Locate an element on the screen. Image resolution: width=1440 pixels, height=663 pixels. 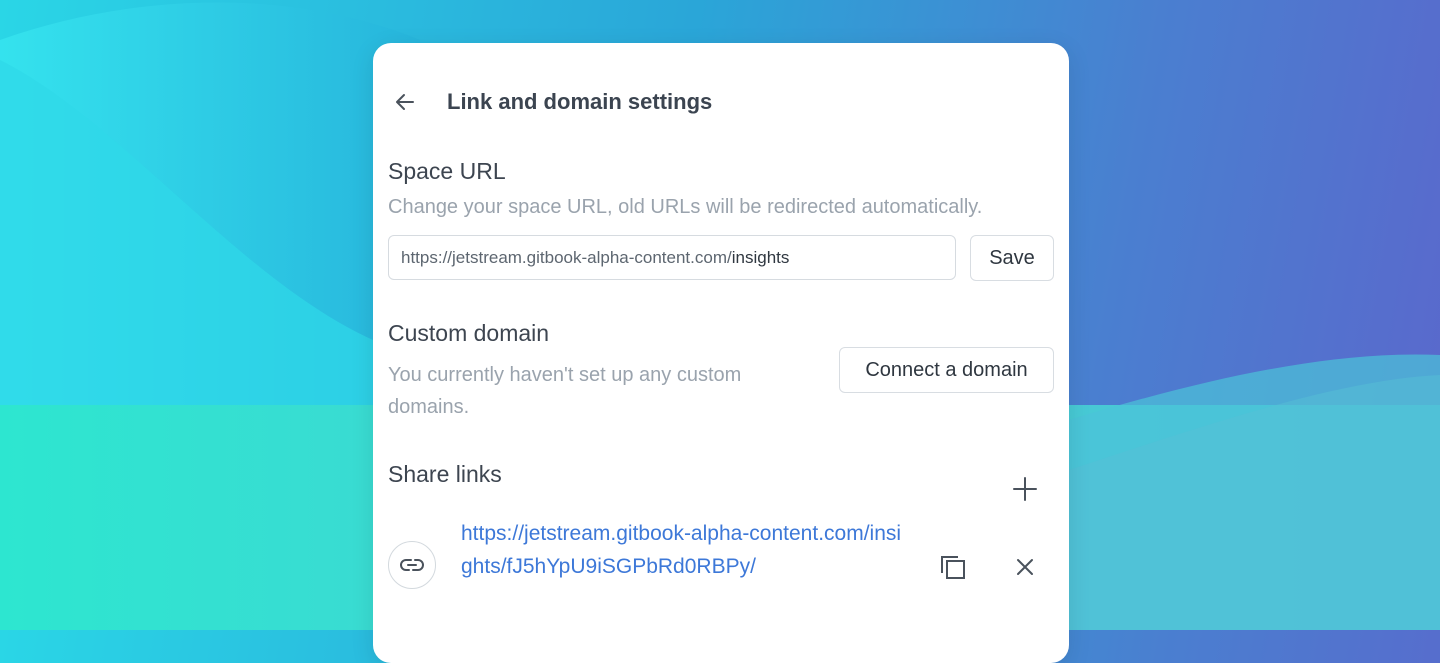
page-title: Link and domain settings is located at coordinates (580, 101).